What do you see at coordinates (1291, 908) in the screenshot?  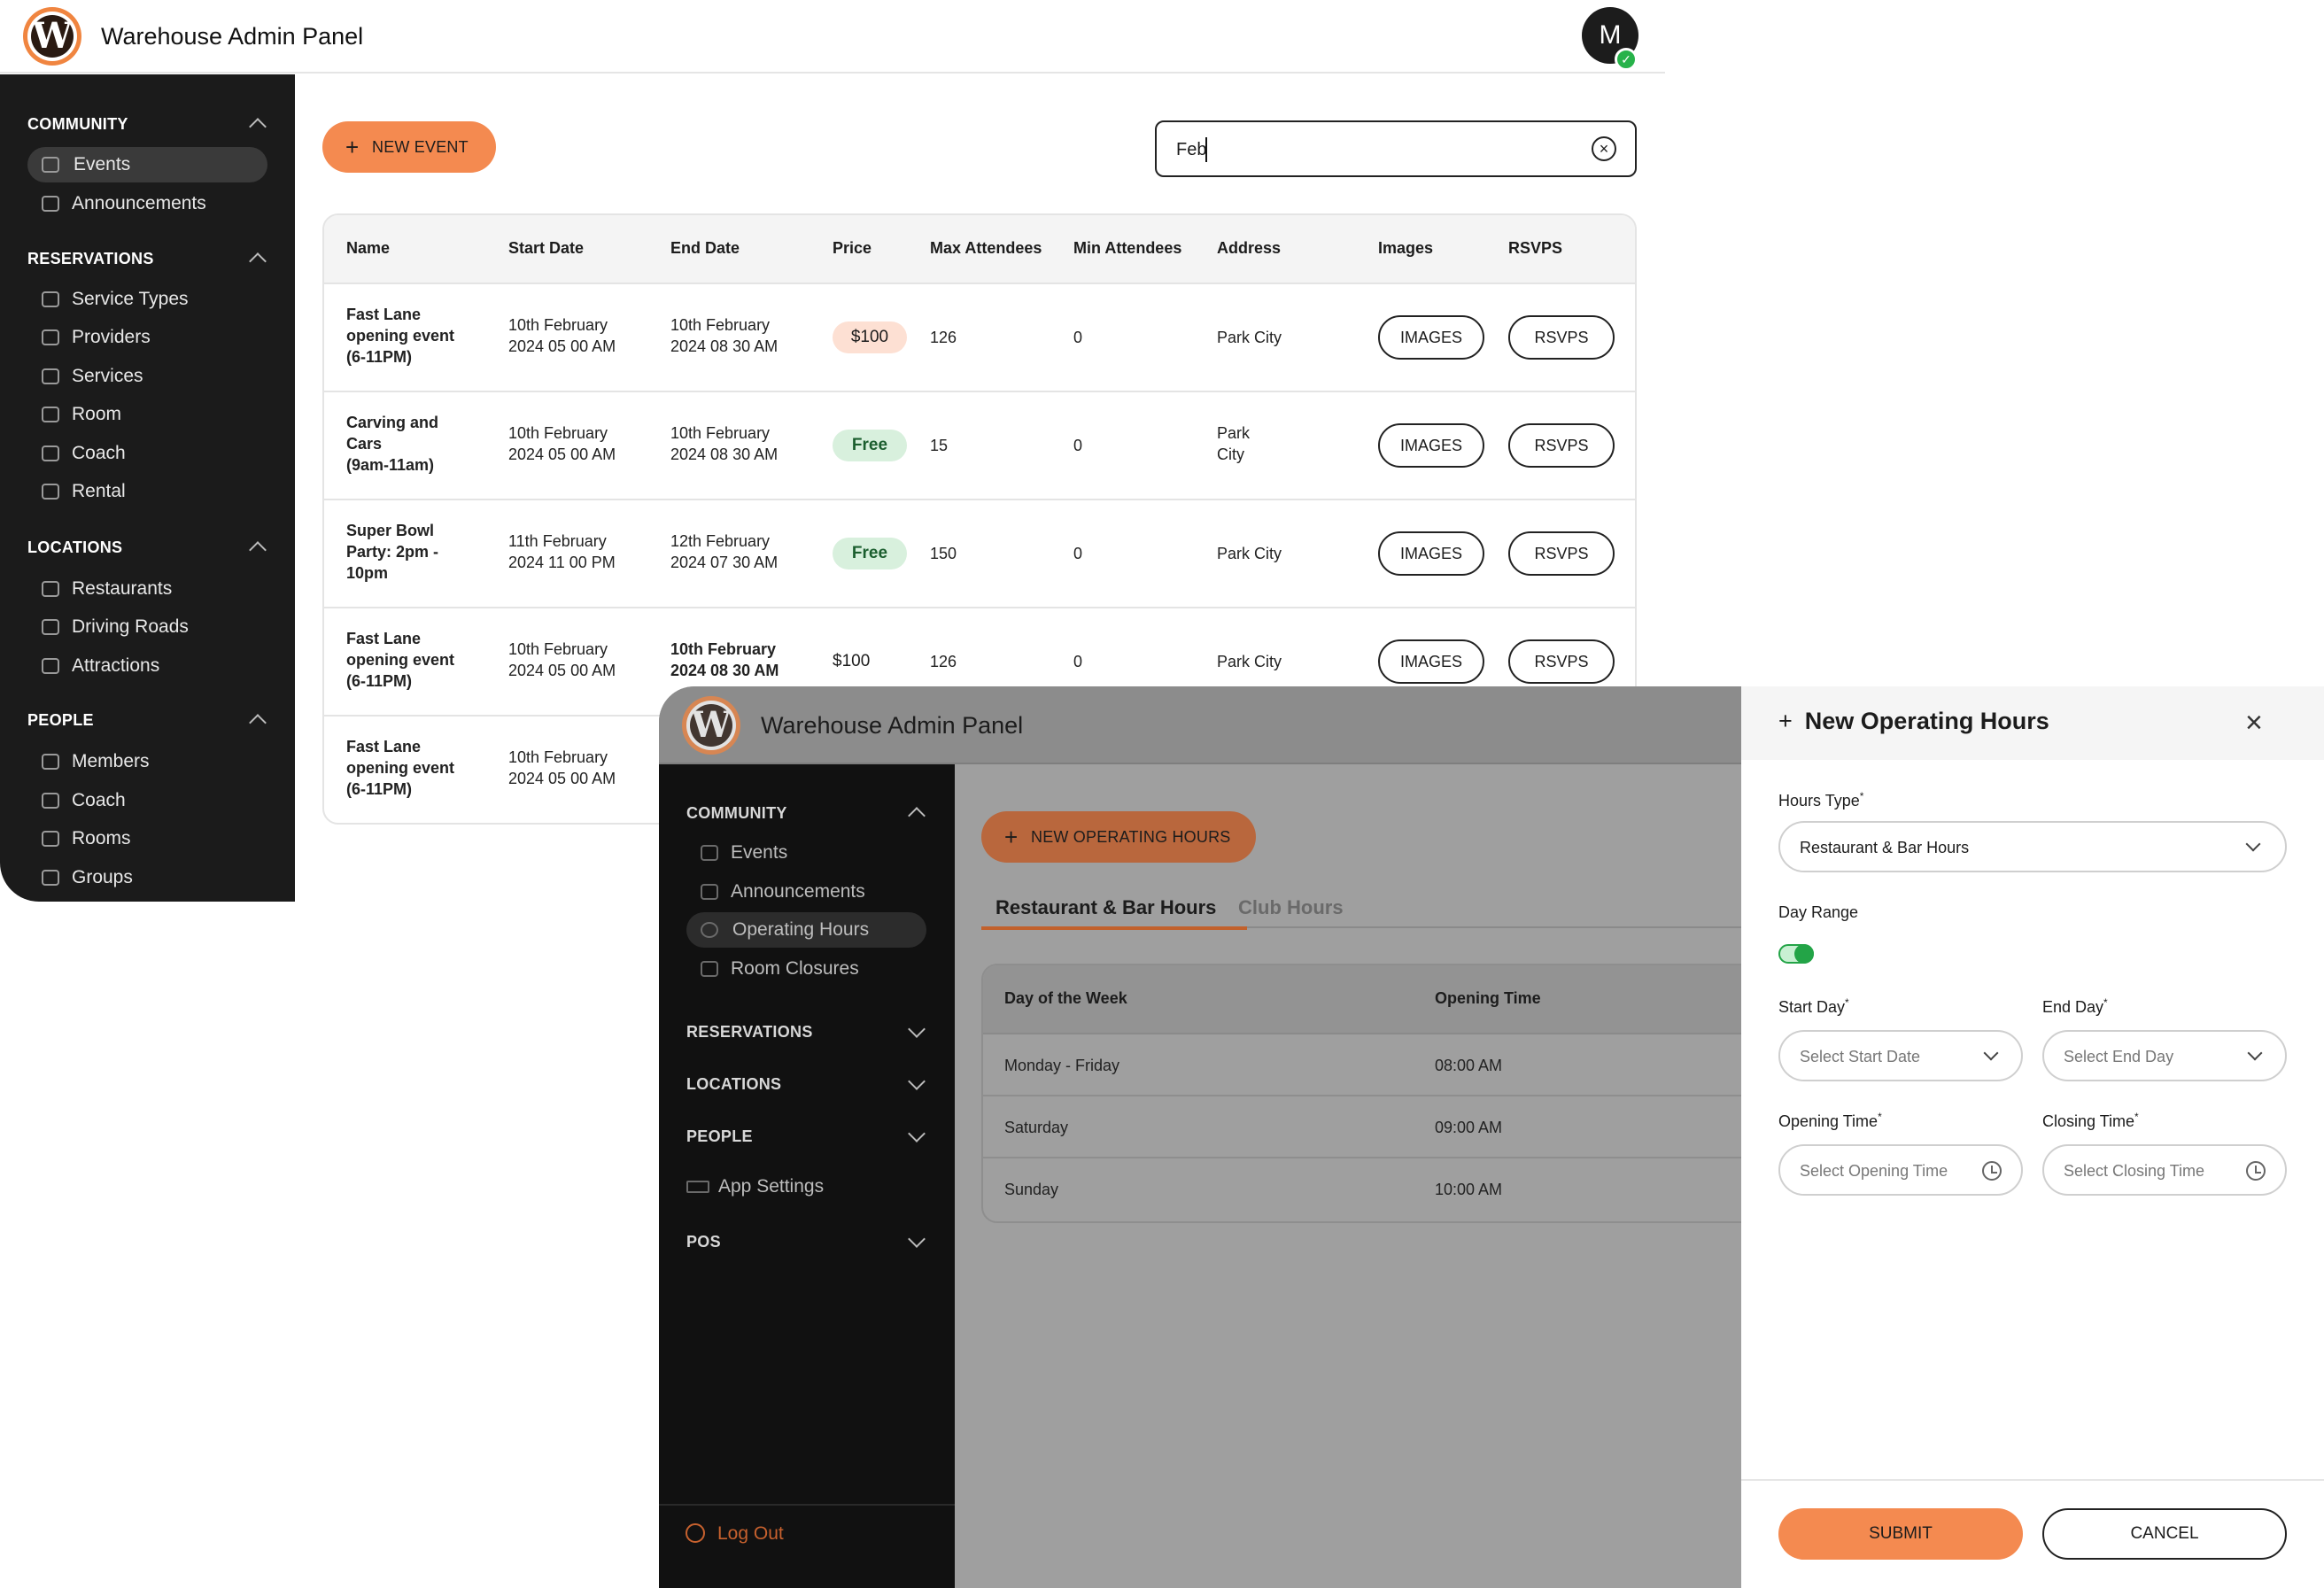 I see `tab-club-hours: Club Hours` at bounding box center [1291, 908].